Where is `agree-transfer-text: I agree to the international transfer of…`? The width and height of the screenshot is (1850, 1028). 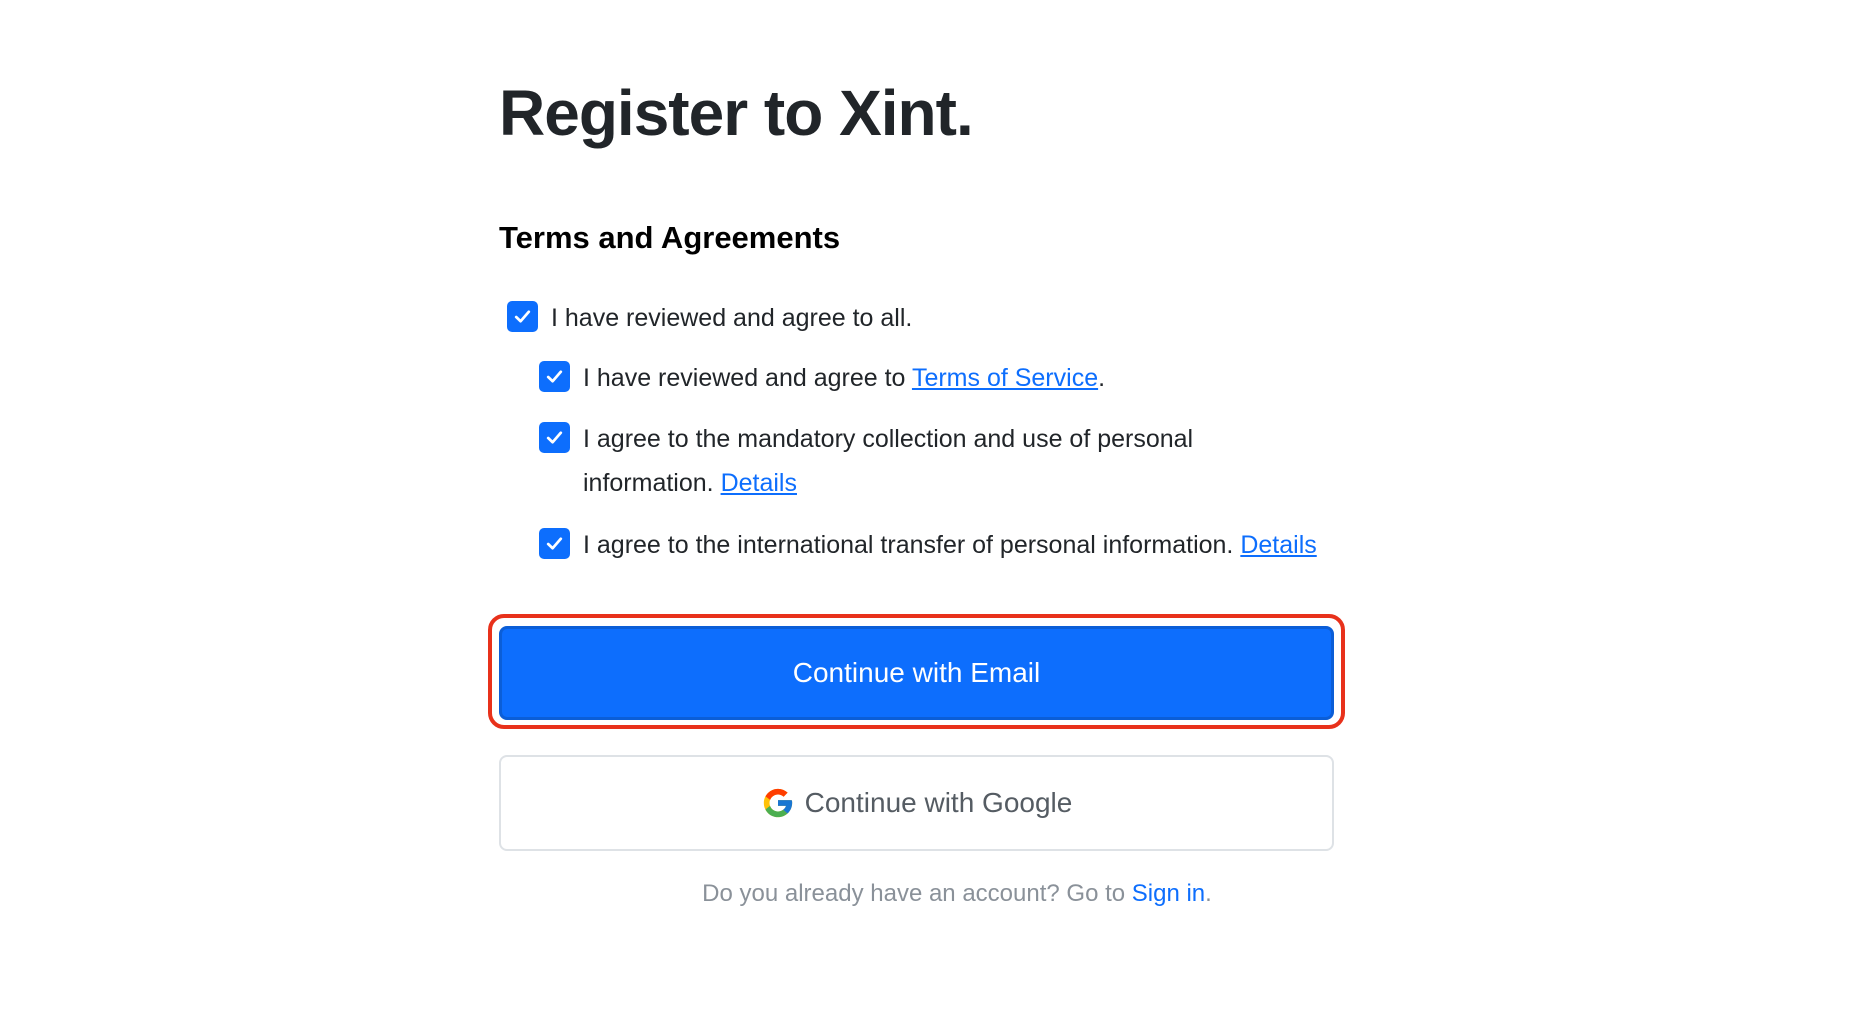
agree-transfer-text: I agree to the international transfer of… is located at coordinates (912, 545).